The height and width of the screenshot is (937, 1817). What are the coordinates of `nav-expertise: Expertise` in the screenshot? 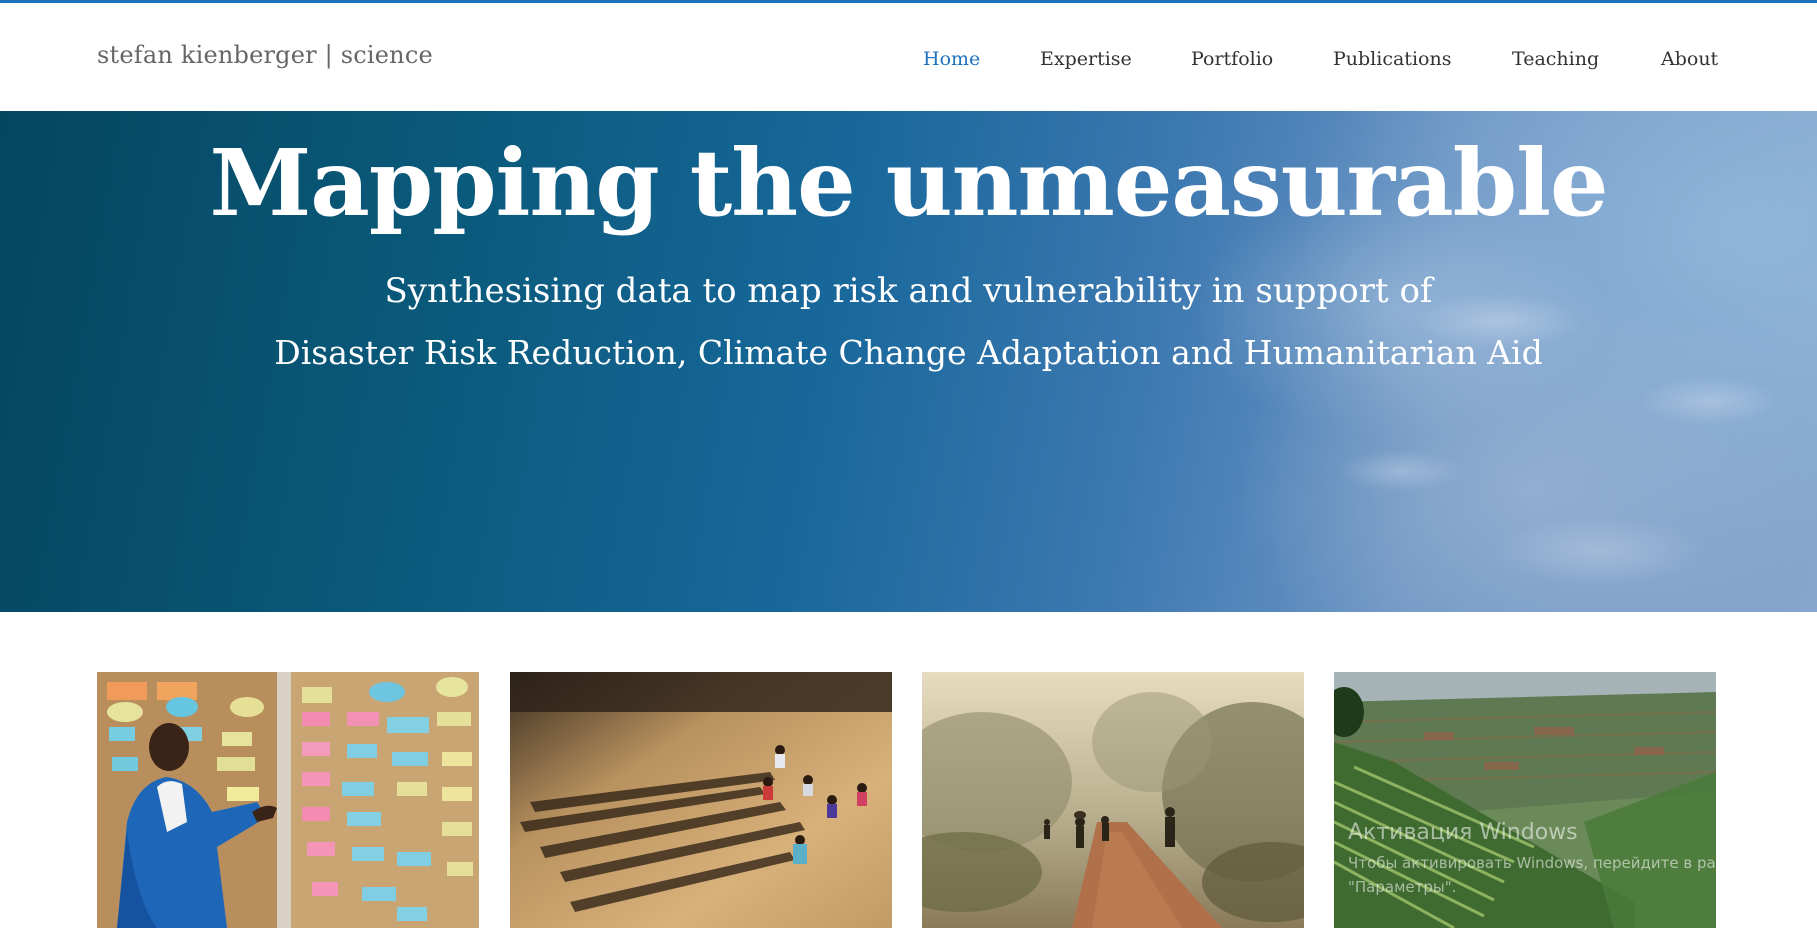 It's located at (1086, 59).